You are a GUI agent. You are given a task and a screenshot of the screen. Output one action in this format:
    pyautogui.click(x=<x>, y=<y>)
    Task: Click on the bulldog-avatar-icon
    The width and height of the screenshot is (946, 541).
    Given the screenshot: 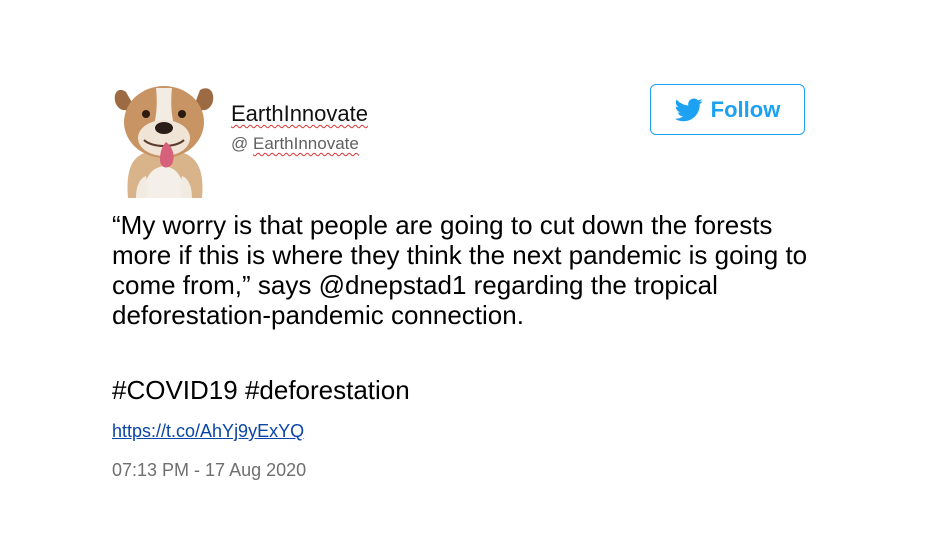 What is the action you would take?
    pyautogui.click(x=164, y=142)
    